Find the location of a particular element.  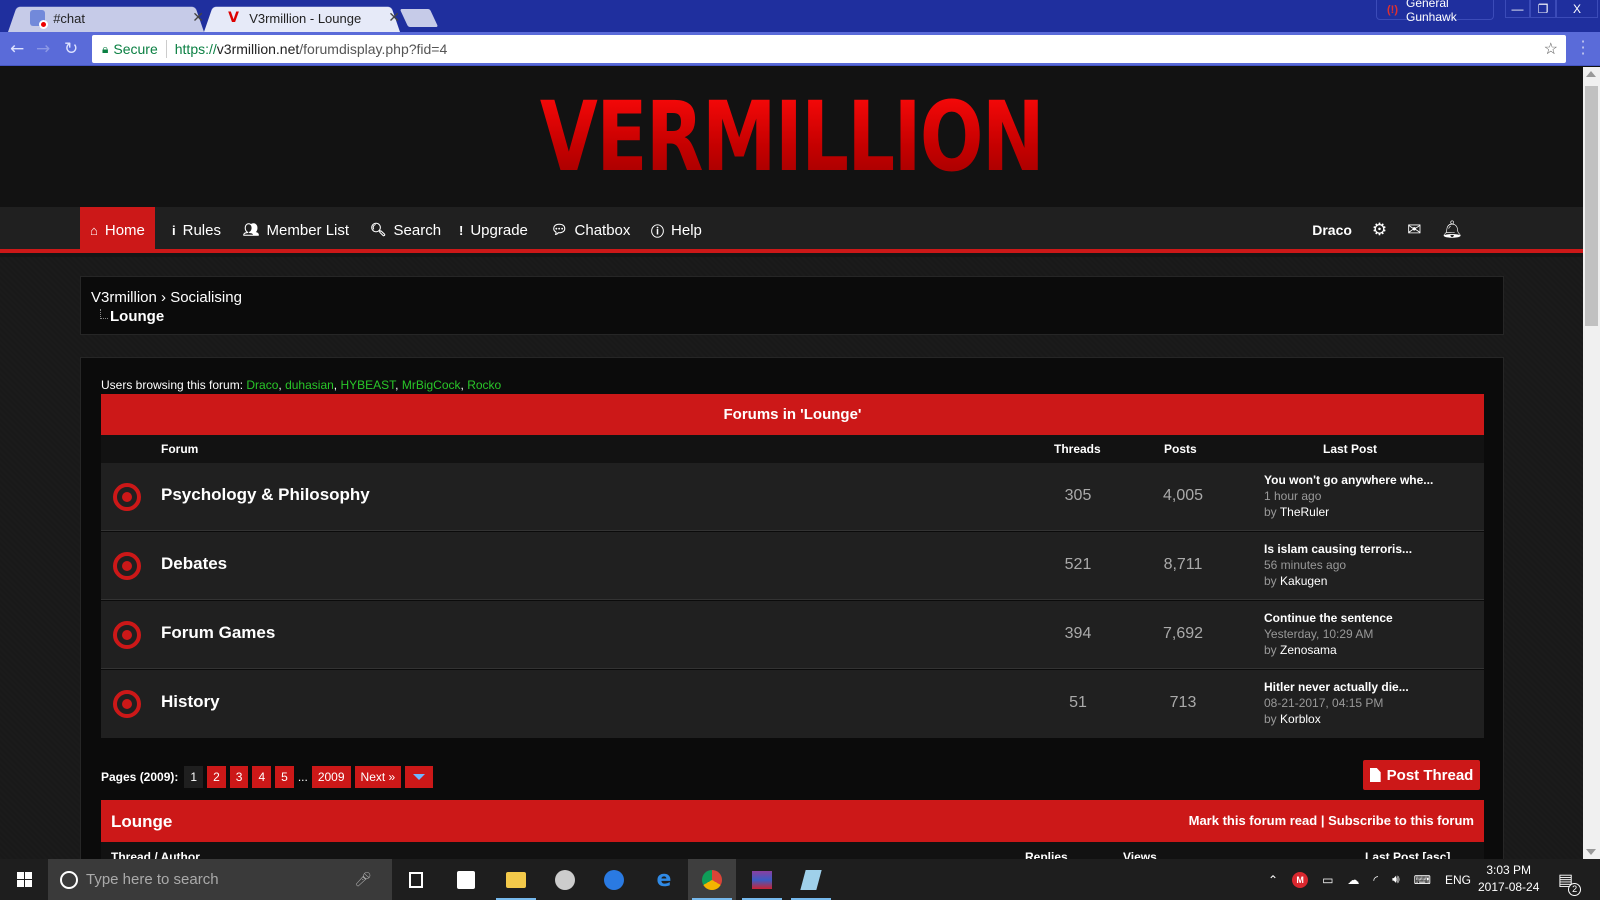

last-post-author: Korblox is located at coordinates (1300, 719).